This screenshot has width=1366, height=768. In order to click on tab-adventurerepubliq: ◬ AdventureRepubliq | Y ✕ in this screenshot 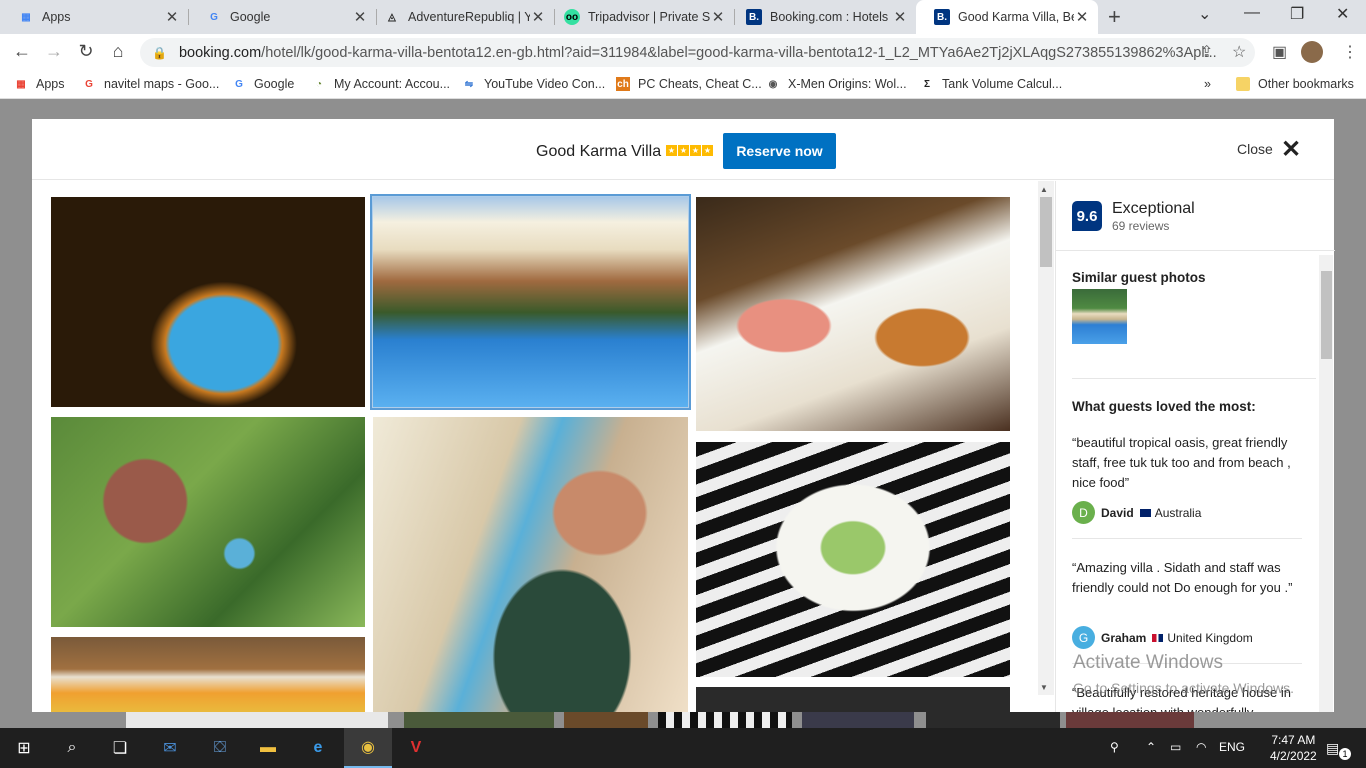, I will do `click(460, 17)`.